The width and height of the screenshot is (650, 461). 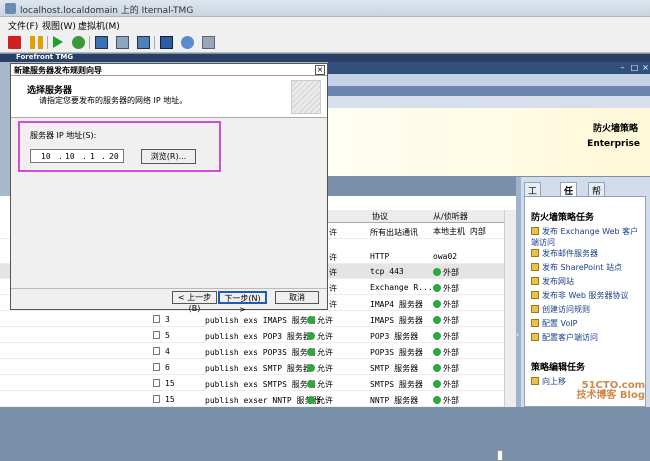 What do you see at coordinates (569, 196) in the screenshot?
I see `tab-tasks: 任务` at bounding box center [569, 196].